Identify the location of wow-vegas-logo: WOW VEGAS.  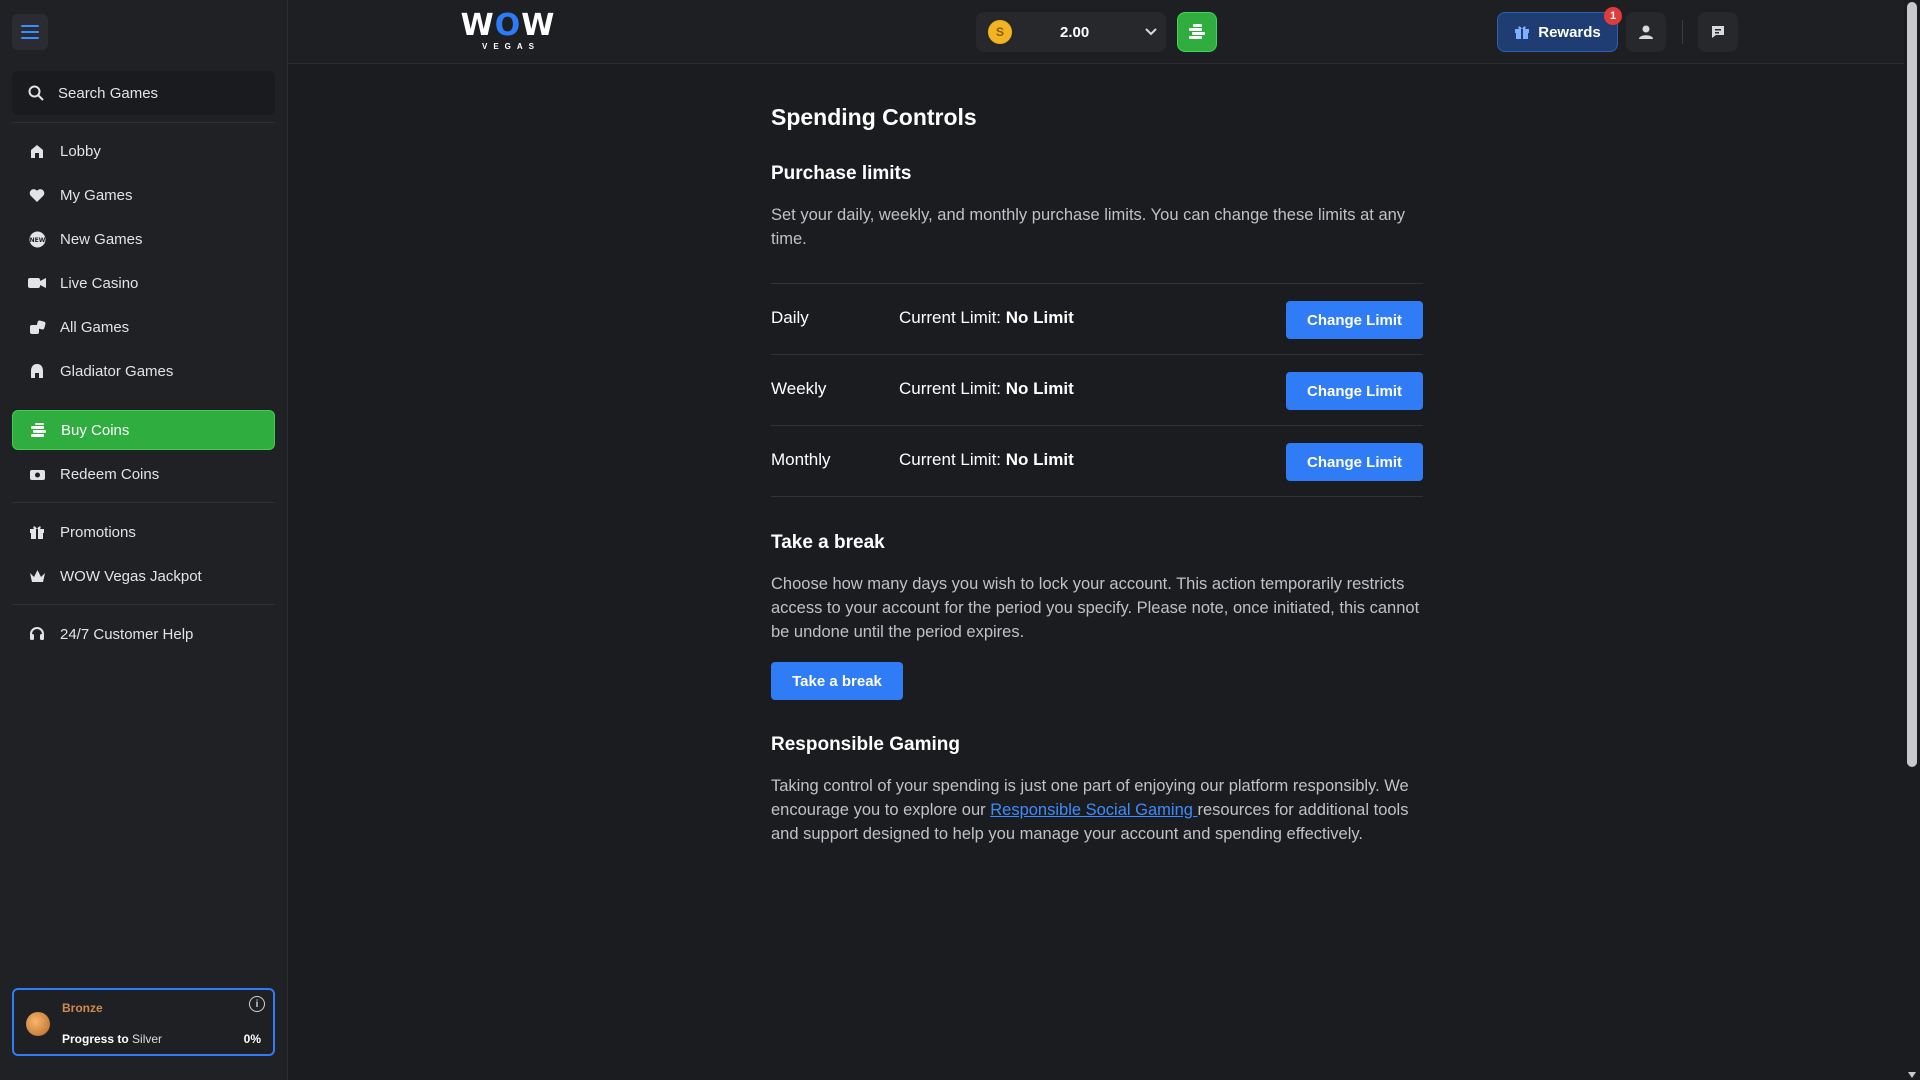
(508, 32).